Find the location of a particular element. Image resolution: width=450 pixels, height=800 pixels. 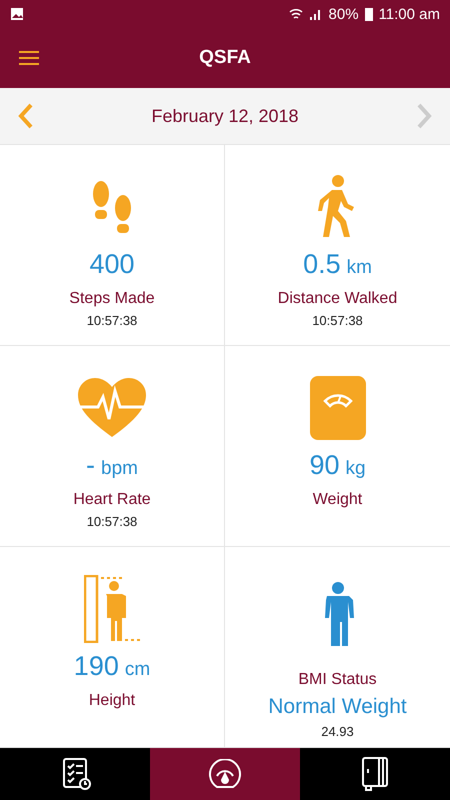

app-title: QSFA is located at coordinates (225, 58).